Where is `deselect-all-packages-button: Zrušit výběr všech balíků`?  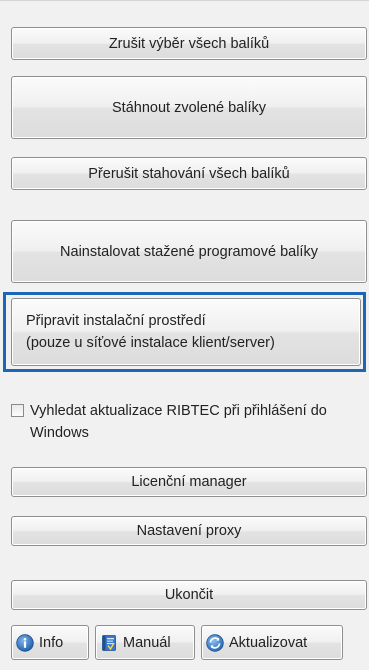
deselect-all-packages-button: Zrušit výběr všech balíků is located at coordinates (189, 43).